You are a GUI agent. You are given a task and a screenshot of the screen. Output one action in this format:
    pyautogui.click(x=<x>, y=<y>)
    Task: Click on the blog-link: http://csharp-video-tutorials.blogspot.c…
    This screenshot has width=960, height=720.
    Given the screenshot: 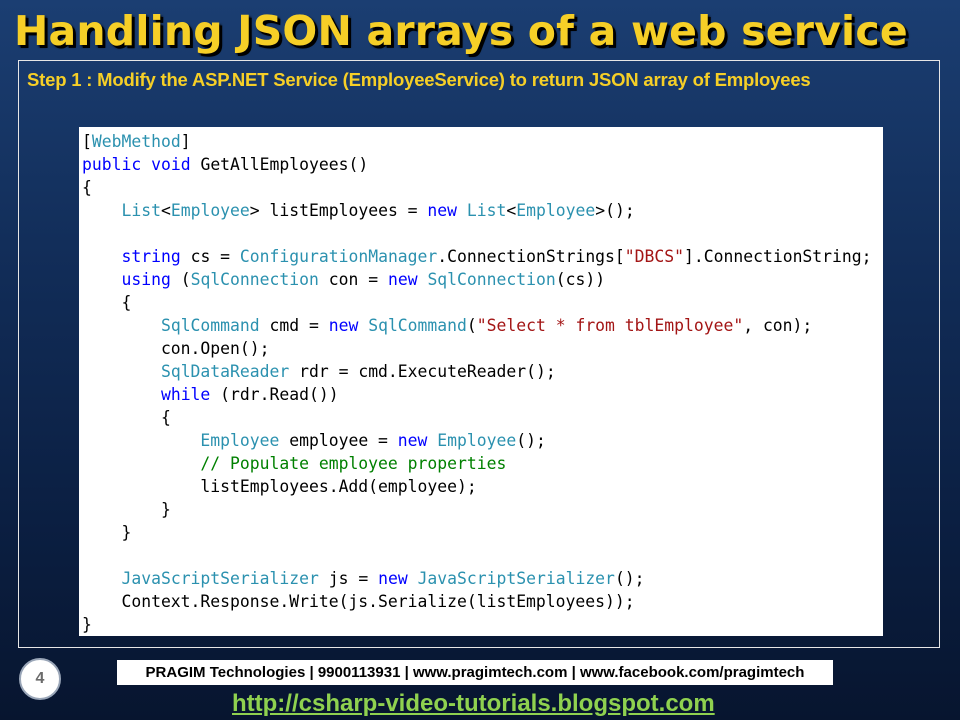 What is the action you would take?
    pyautogui.click(x=473, y=704)
    